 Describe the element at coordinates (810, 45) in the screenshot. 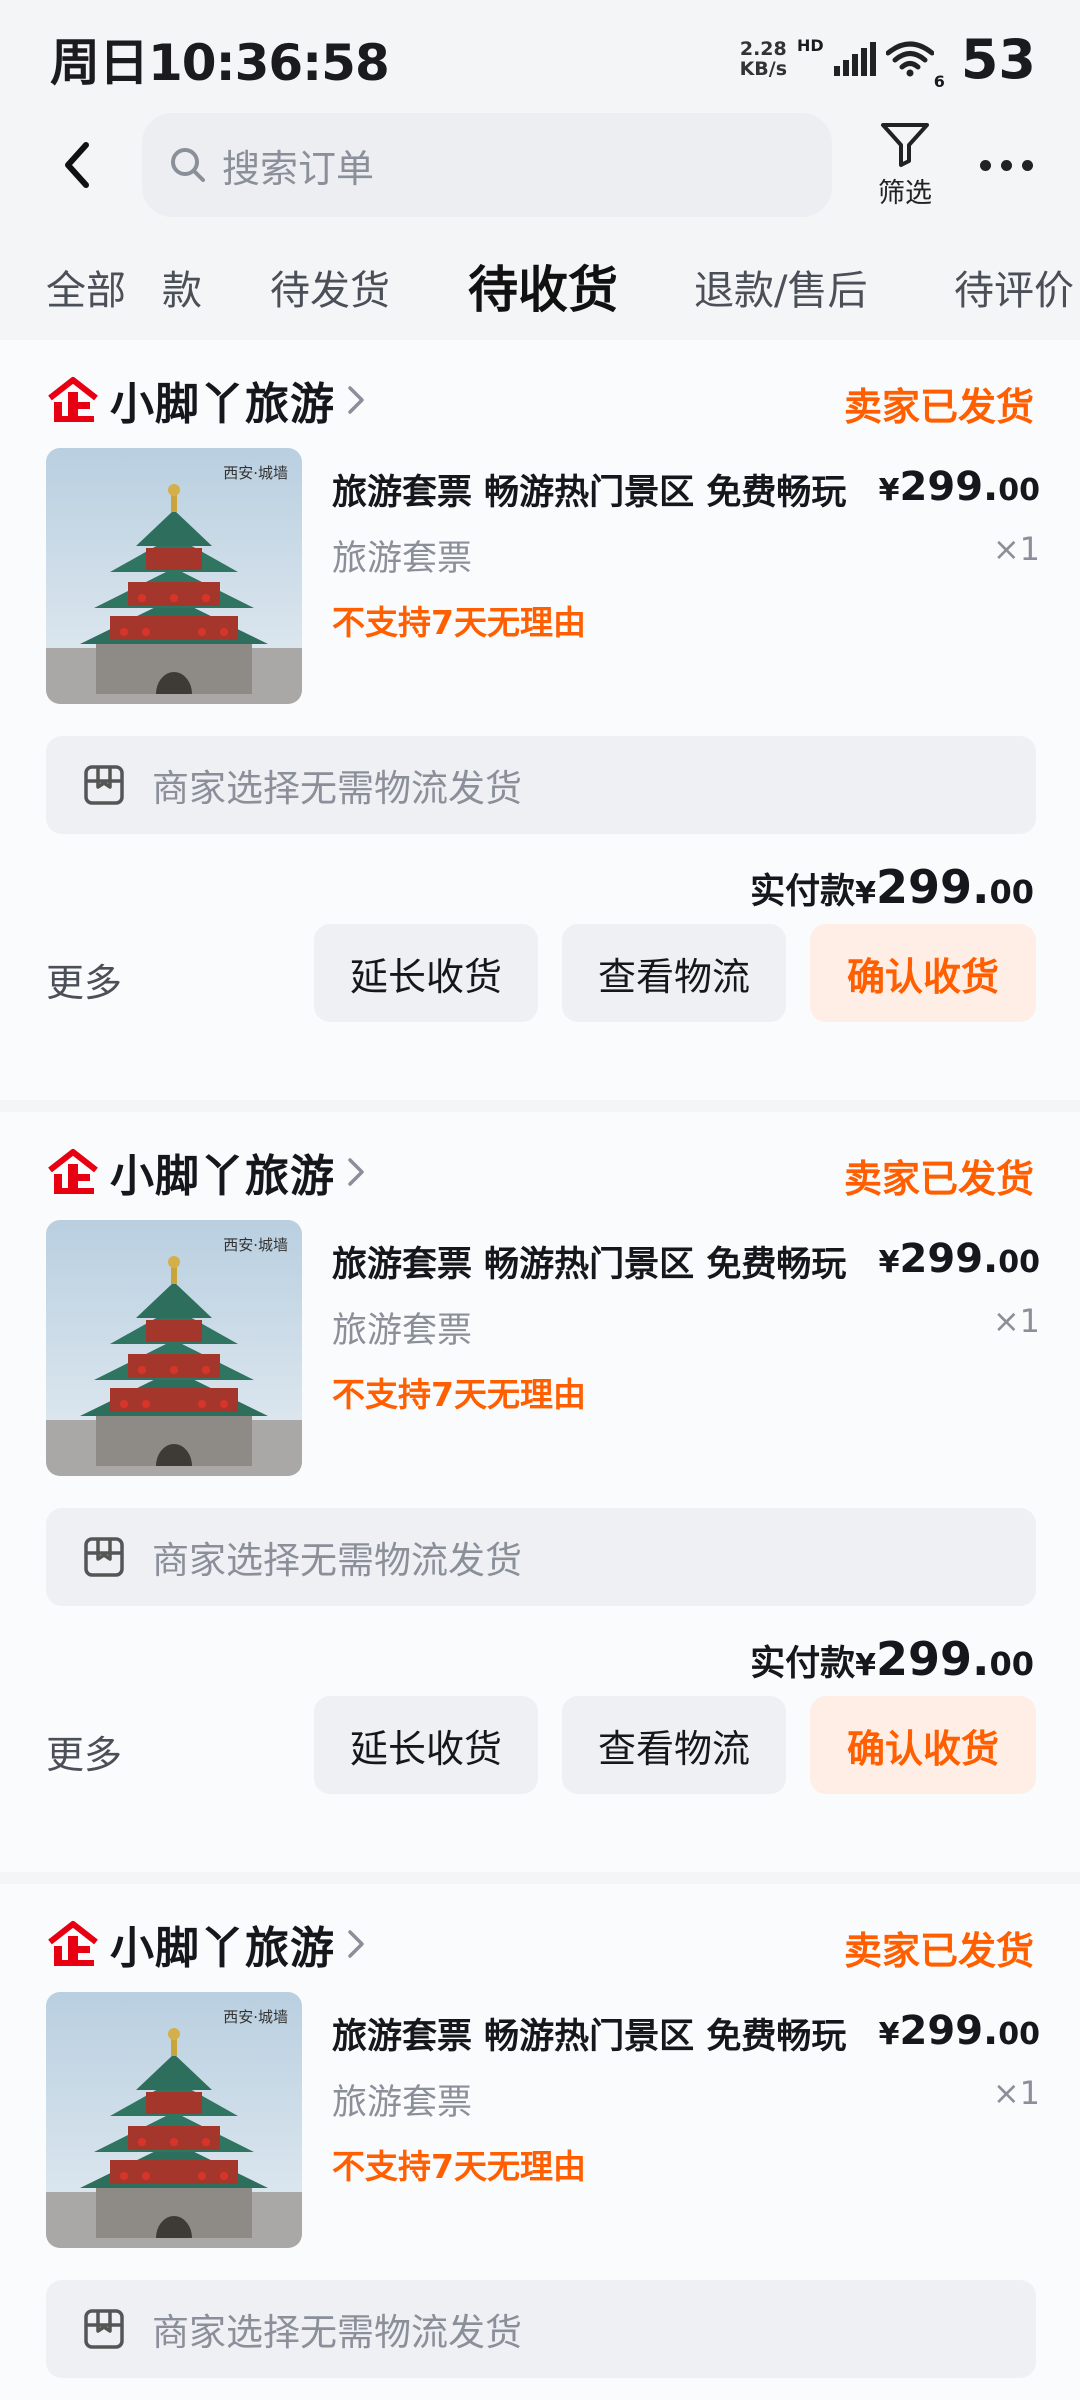

I see `hd-badge: HD` at that location.